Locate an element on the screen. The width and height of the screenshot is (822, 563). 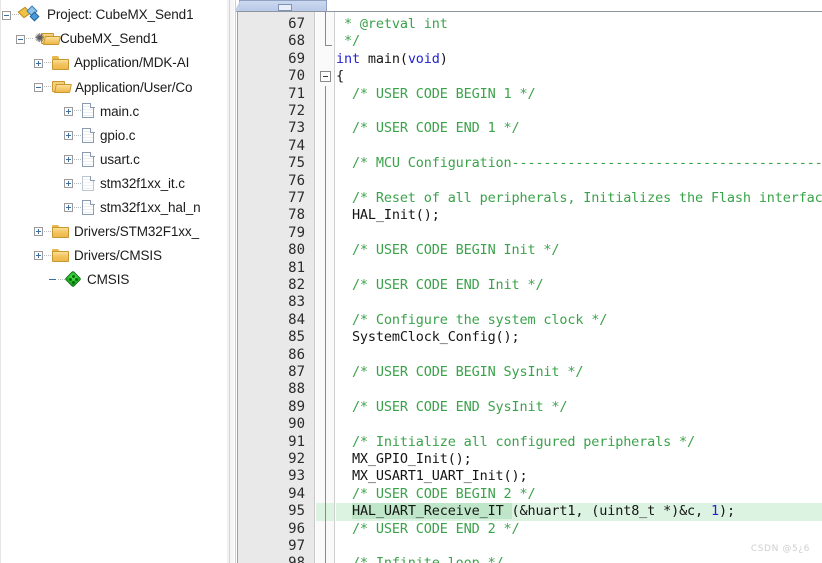
tab-main-c is located at coordinates (281, 5).